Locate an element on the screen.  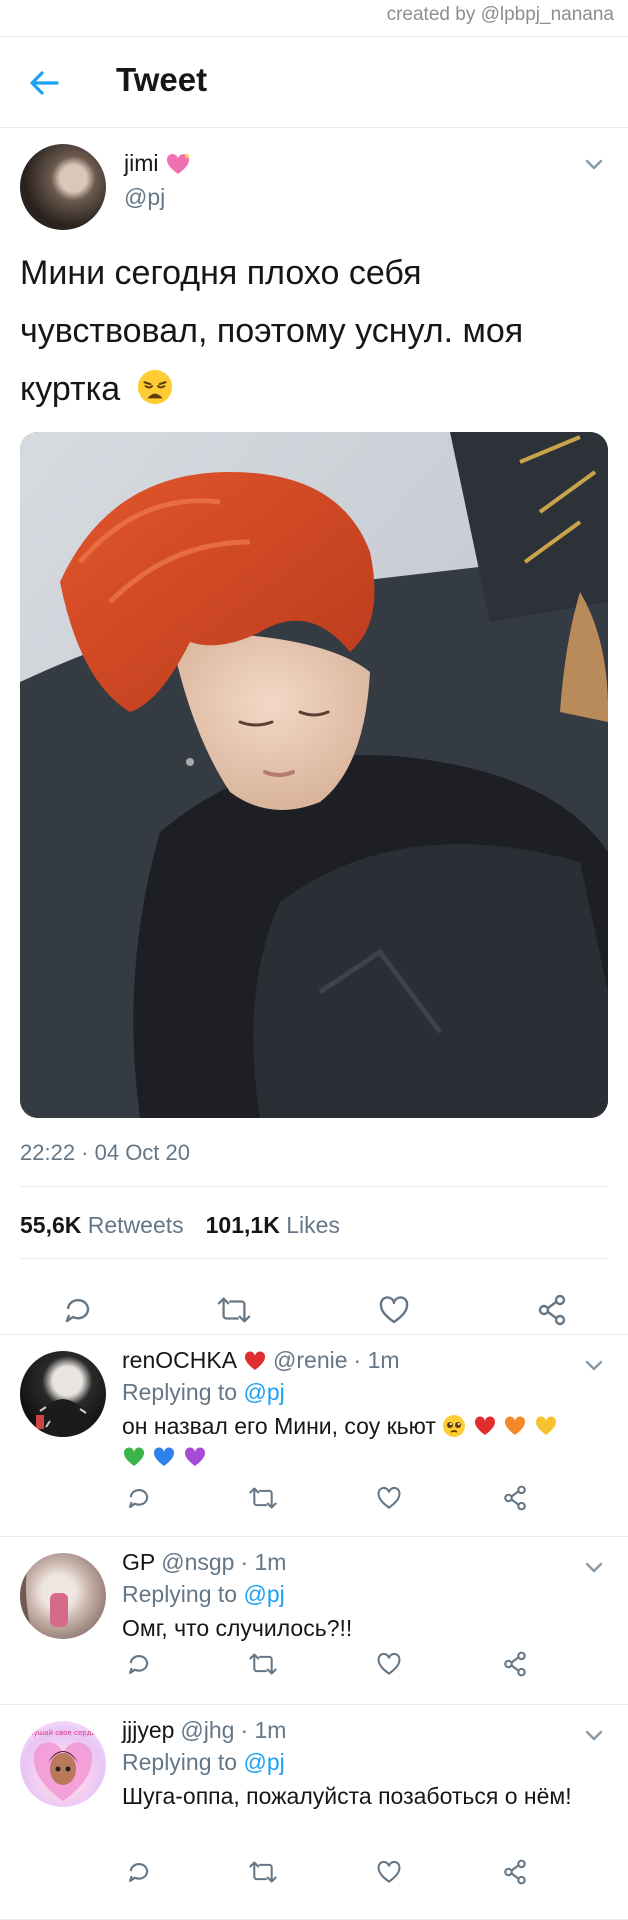
likes-stat: 101,1K Likes is located at coordinates (273, 1225).